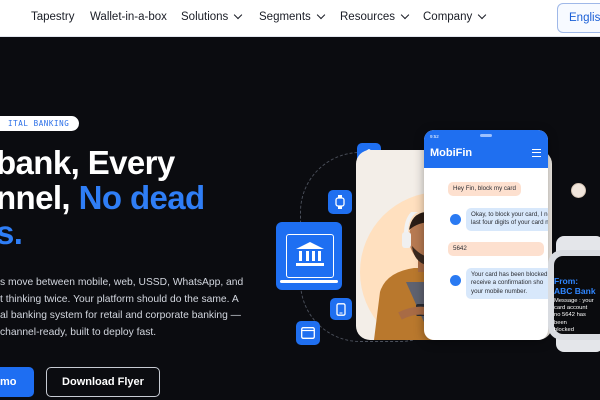 This screenshot has height=400, width=600. What do you see at coordinates (484, 189) in the screenshot?
I see `user-message: Hey Fin, block my card` at bounding box center [484, 189].